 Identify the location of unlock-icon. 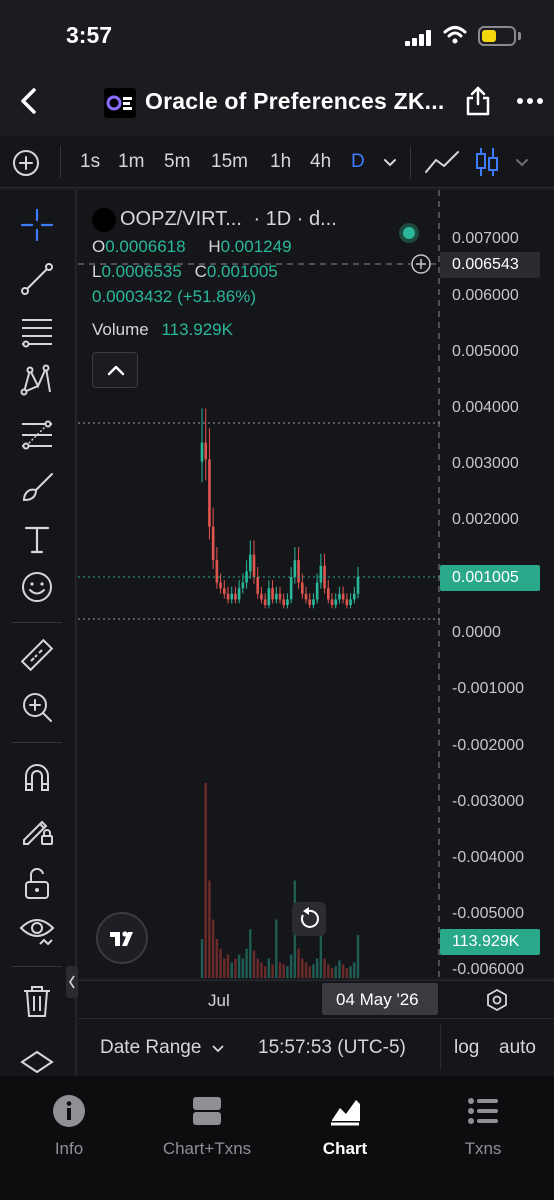
(37, 883).